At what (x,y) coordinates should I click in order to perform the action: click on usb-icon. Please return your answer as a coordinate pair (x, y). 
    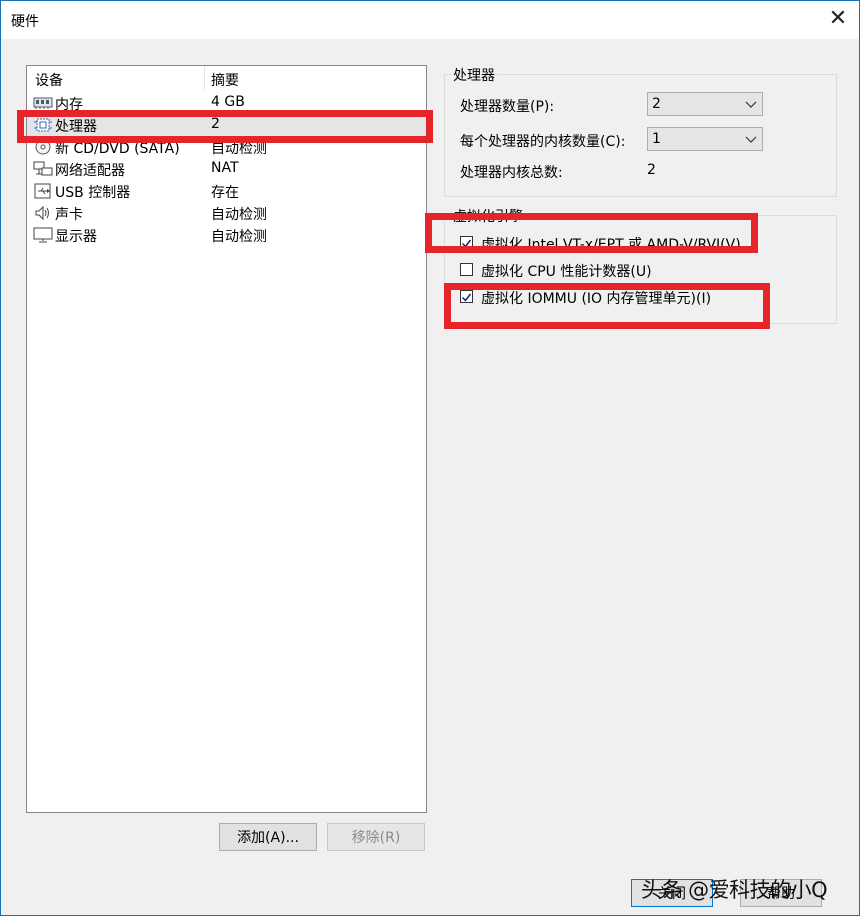
    Looking at the image, I should click on (42, 191).